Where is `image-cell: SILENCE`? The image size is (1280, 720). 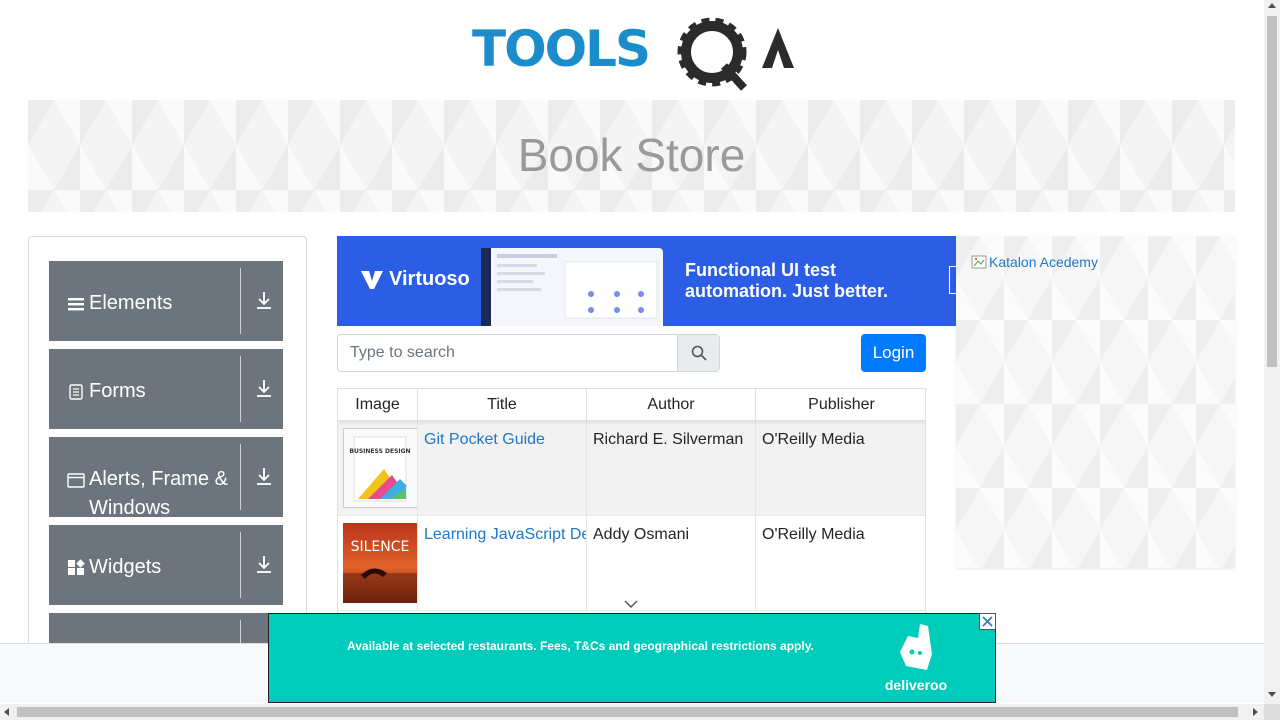 image-cell: SILENCE is located at coordinates (378, 563).